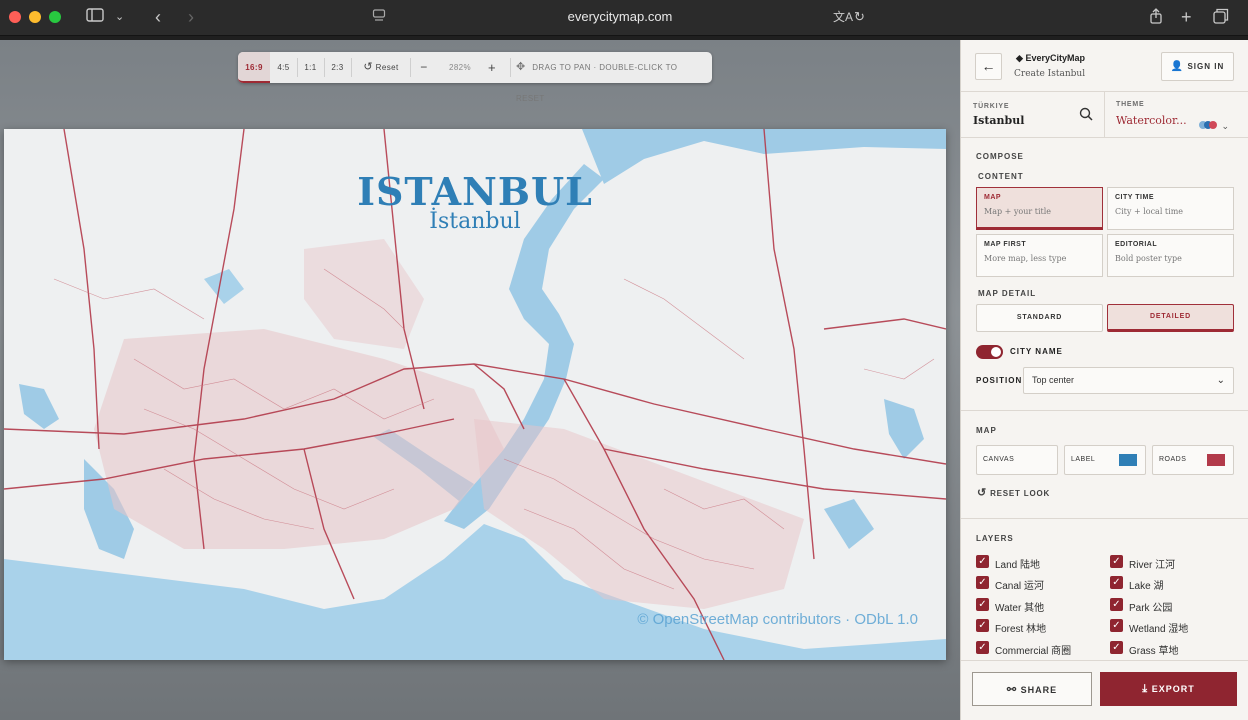 The image size is (1248, 720). What do you see at coordinates (1039, 690) in the screenshot?
I see `share-label: SHARE` at bounding box center [1039, 690].